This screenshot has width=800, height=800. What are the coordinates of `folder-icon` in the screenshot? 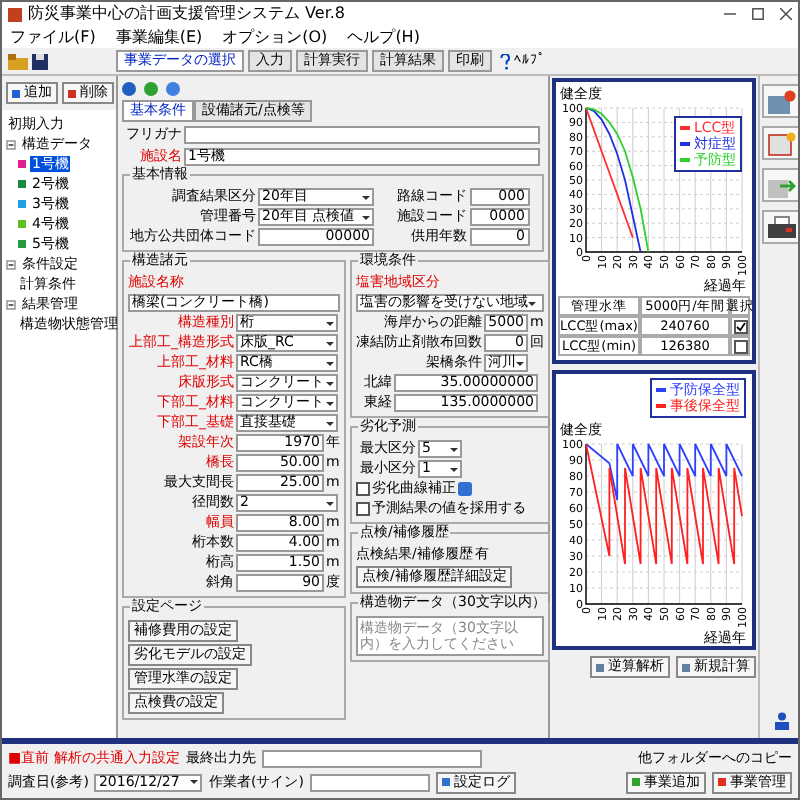 It's located at (18, 61).